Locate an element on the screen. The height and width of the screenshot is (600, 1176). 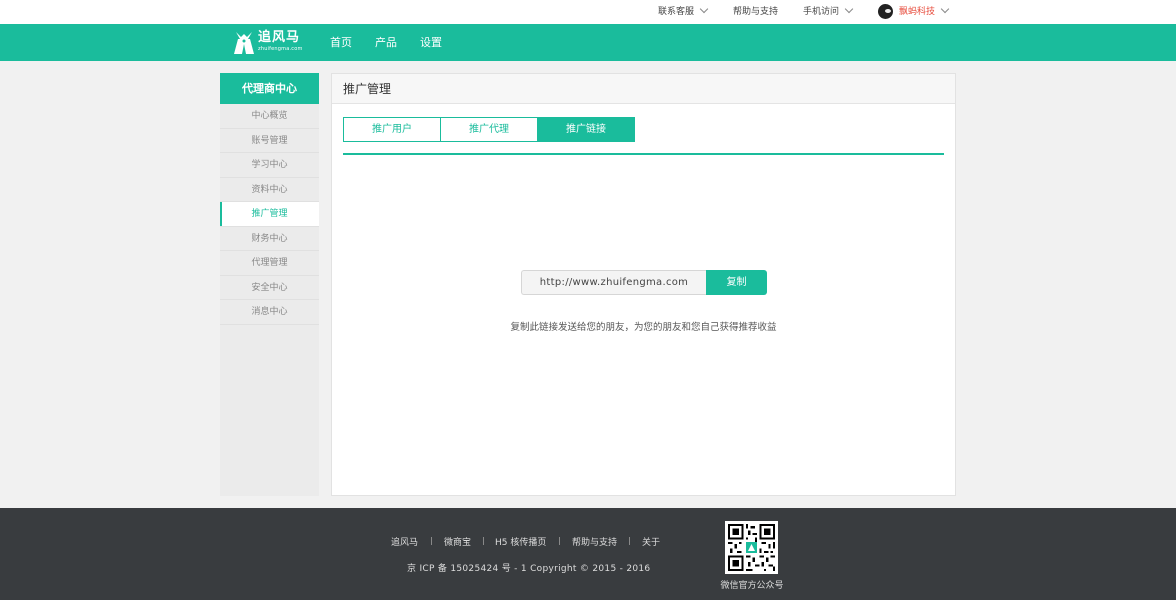
tab-promote-agents: 推广代理 is located at coordinates (489, 129).